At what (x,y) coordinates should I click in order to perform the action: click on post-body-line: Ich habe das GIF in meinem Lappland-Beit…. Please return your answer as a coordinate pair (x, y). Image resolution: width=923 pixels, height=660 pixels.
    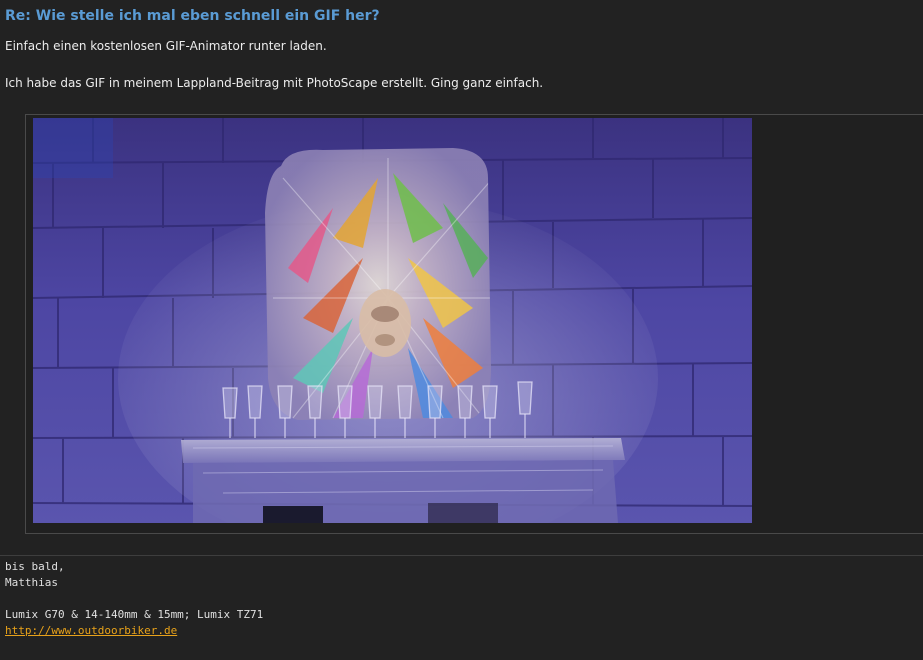
    Looking at the image, I should click on (274, 83).